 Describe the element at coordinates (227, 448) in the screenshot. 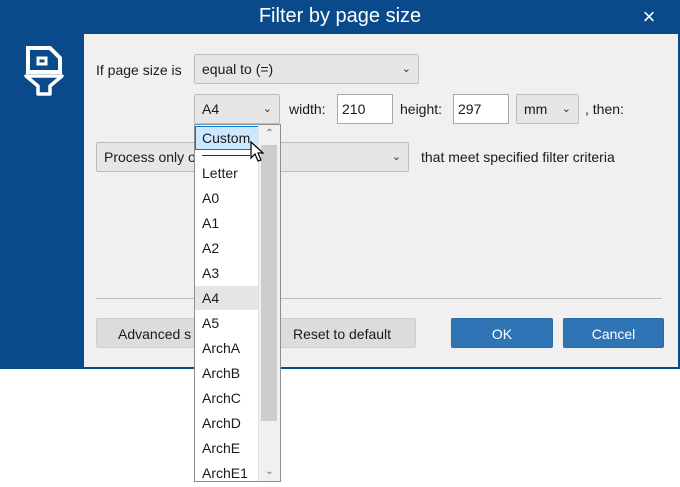

I see `dropdown-item-arche: ArchE` at that location.